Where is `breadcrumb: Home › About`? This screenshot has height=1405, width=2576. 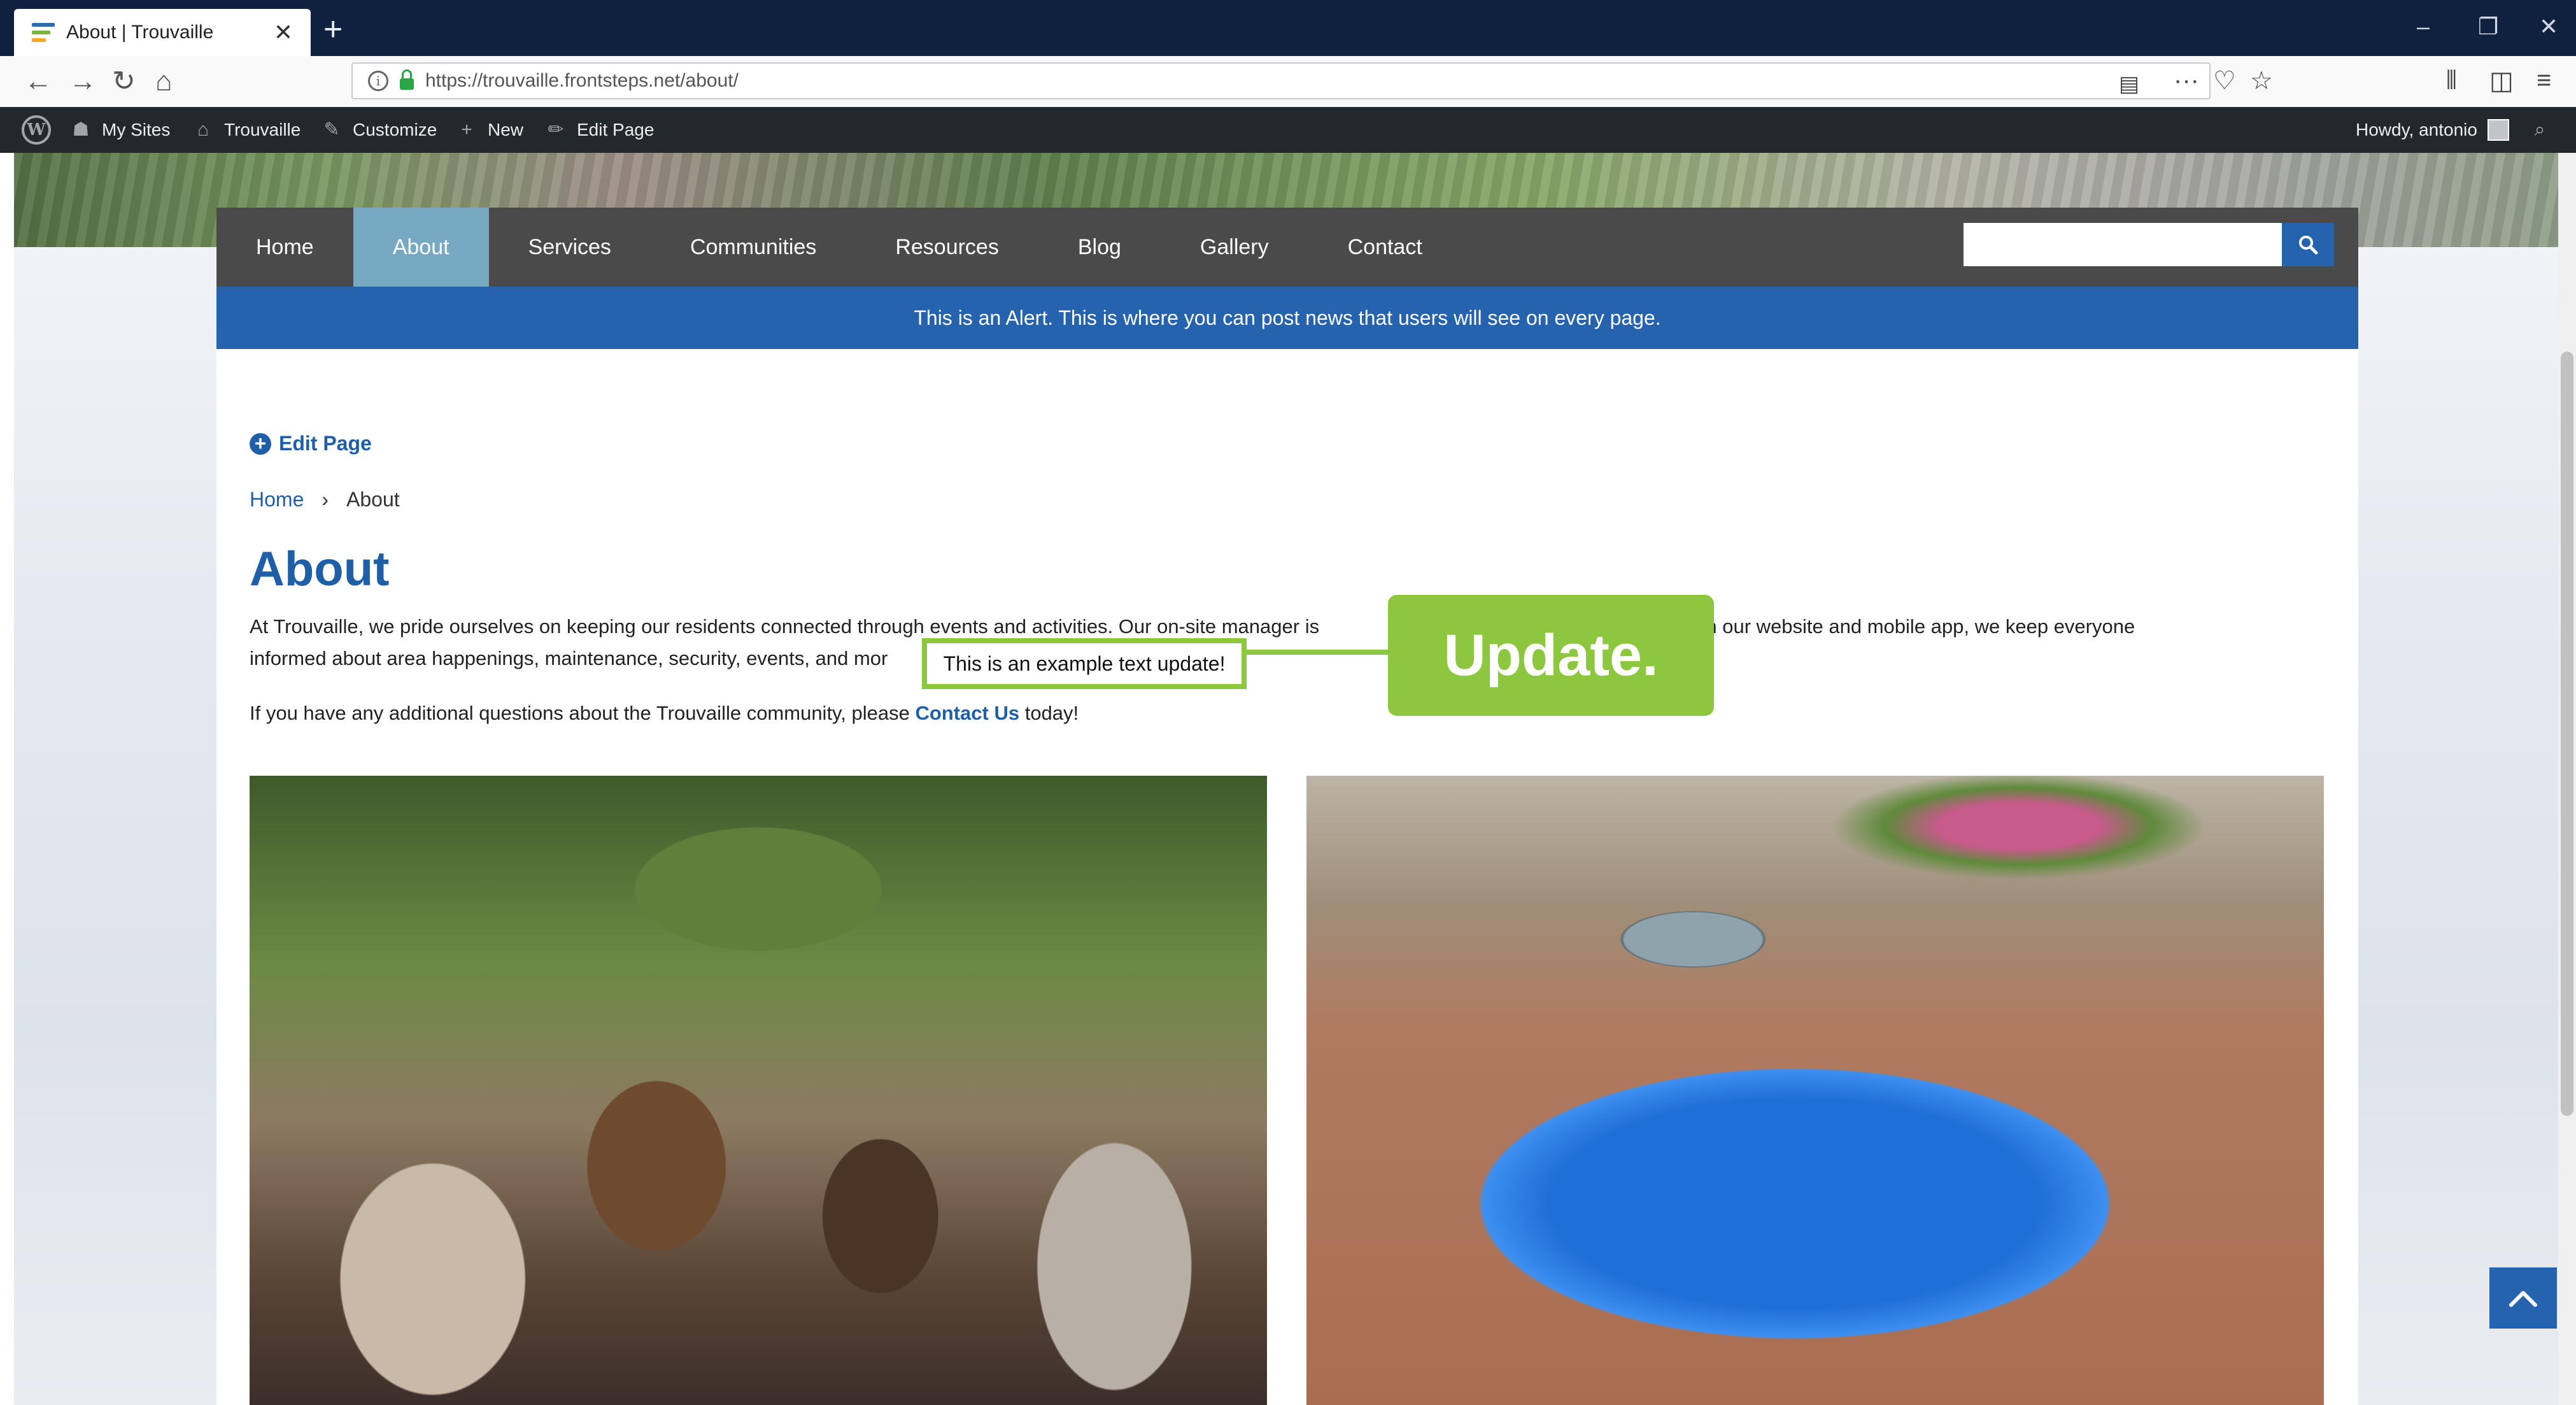
breadcrumb: Home › About is located at coordinates (325, 499).